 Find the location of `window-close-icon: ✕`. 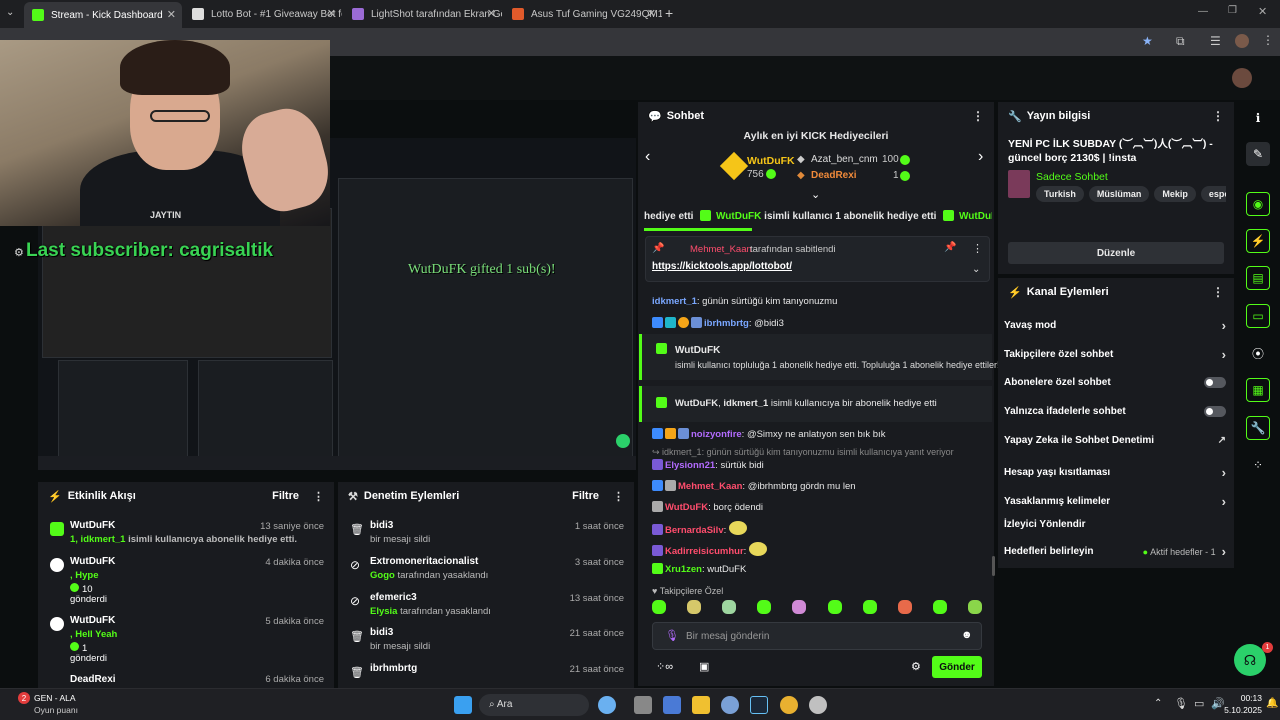

window-close-icon: ✕ is located at coordinates (1262, 11).